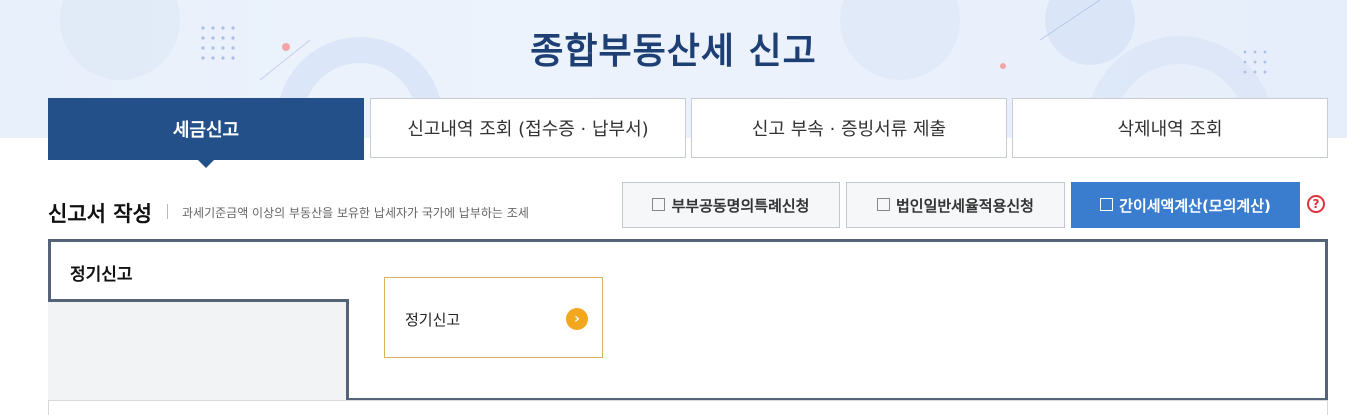  Describe the element at coordinates (198, 270) in the screenshot. I see `sidebar-item-regular-filing: 정기신고` at that location.